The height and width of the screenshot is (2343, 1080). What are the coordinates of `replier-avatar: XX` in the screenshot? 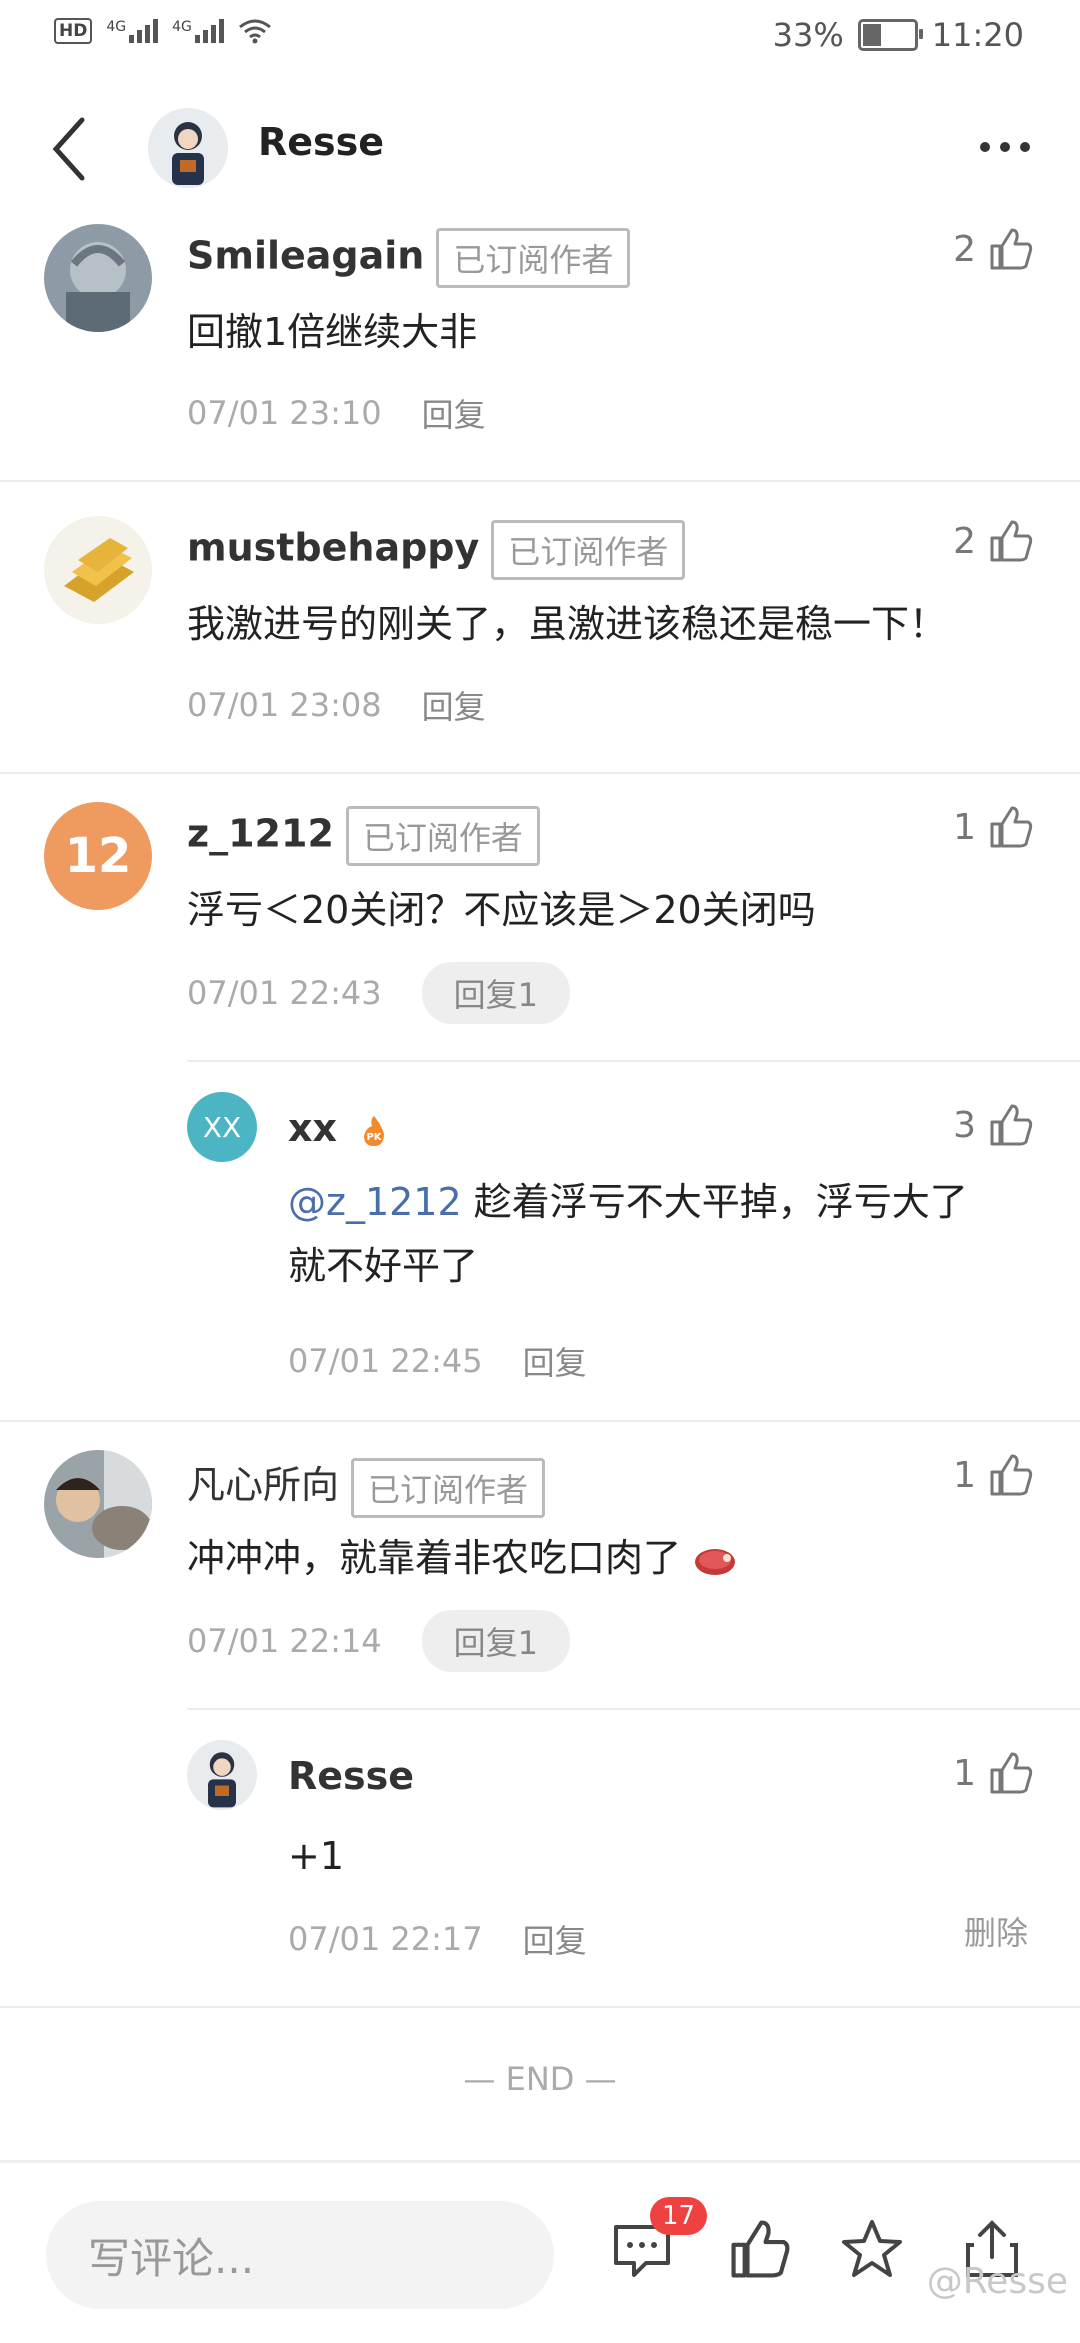 It's located at (222, 1127).